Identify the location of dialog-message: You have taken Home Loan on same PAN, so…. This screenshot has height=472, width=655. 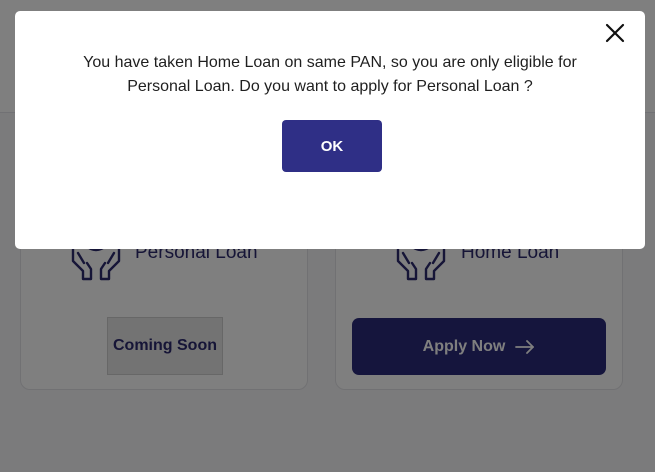
(330, 74).